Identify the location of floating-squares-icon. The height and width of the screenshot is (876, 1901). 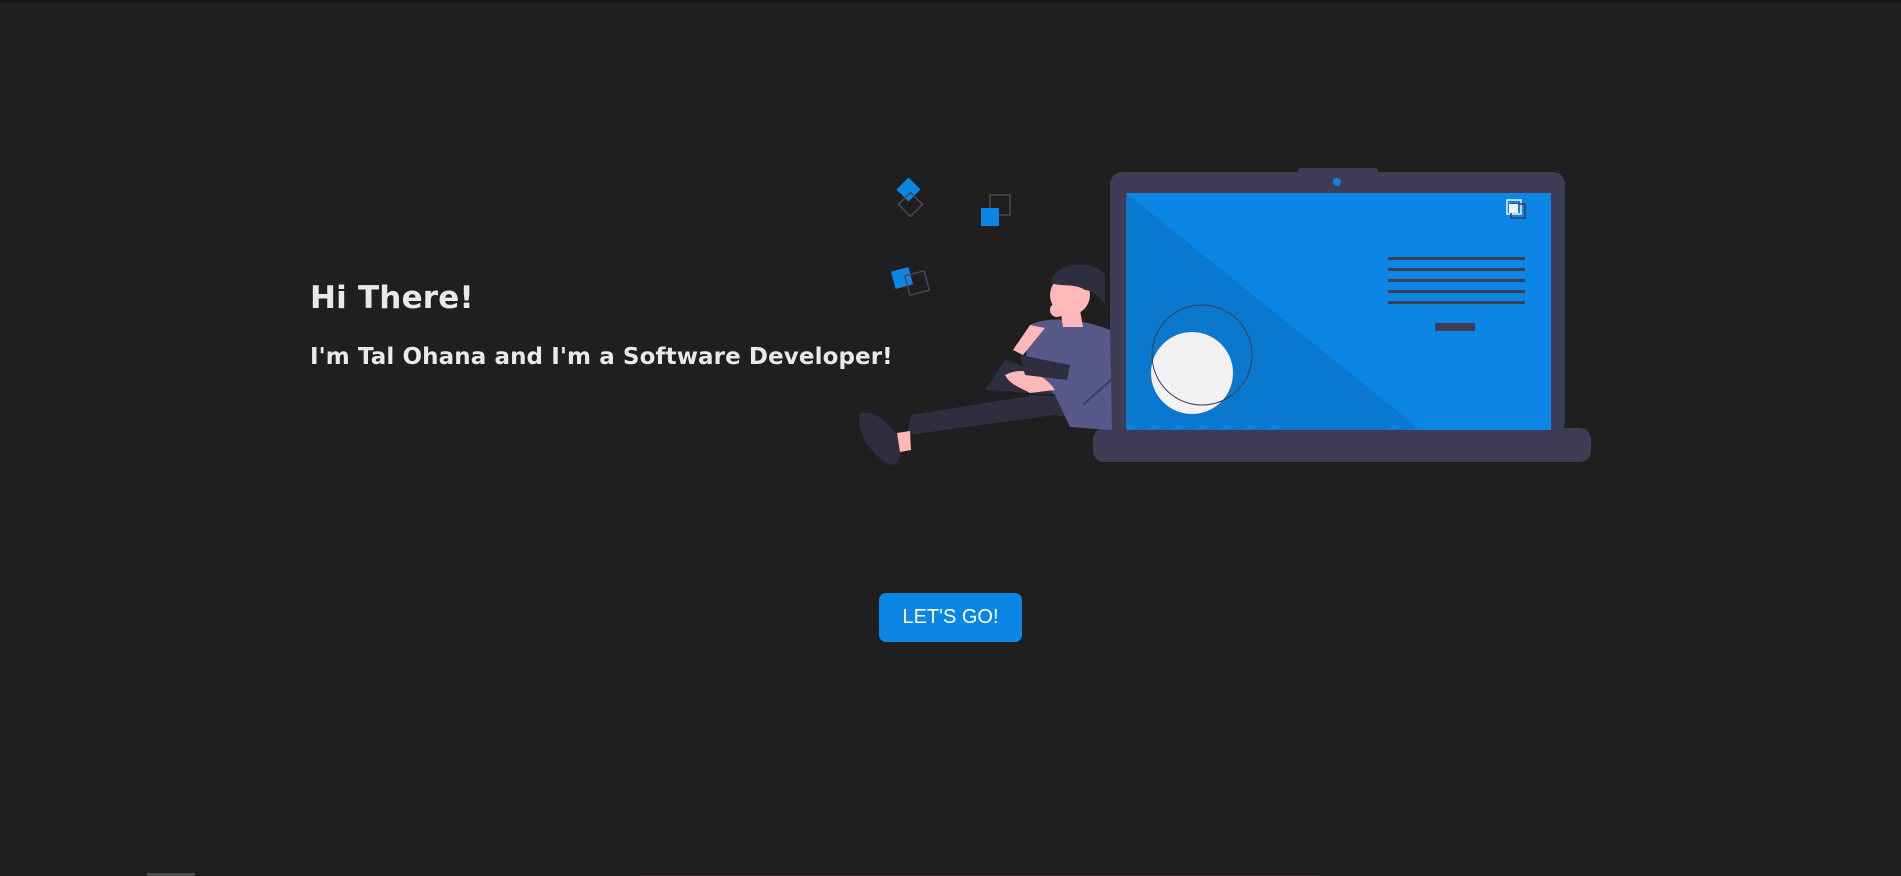
(950, 237).